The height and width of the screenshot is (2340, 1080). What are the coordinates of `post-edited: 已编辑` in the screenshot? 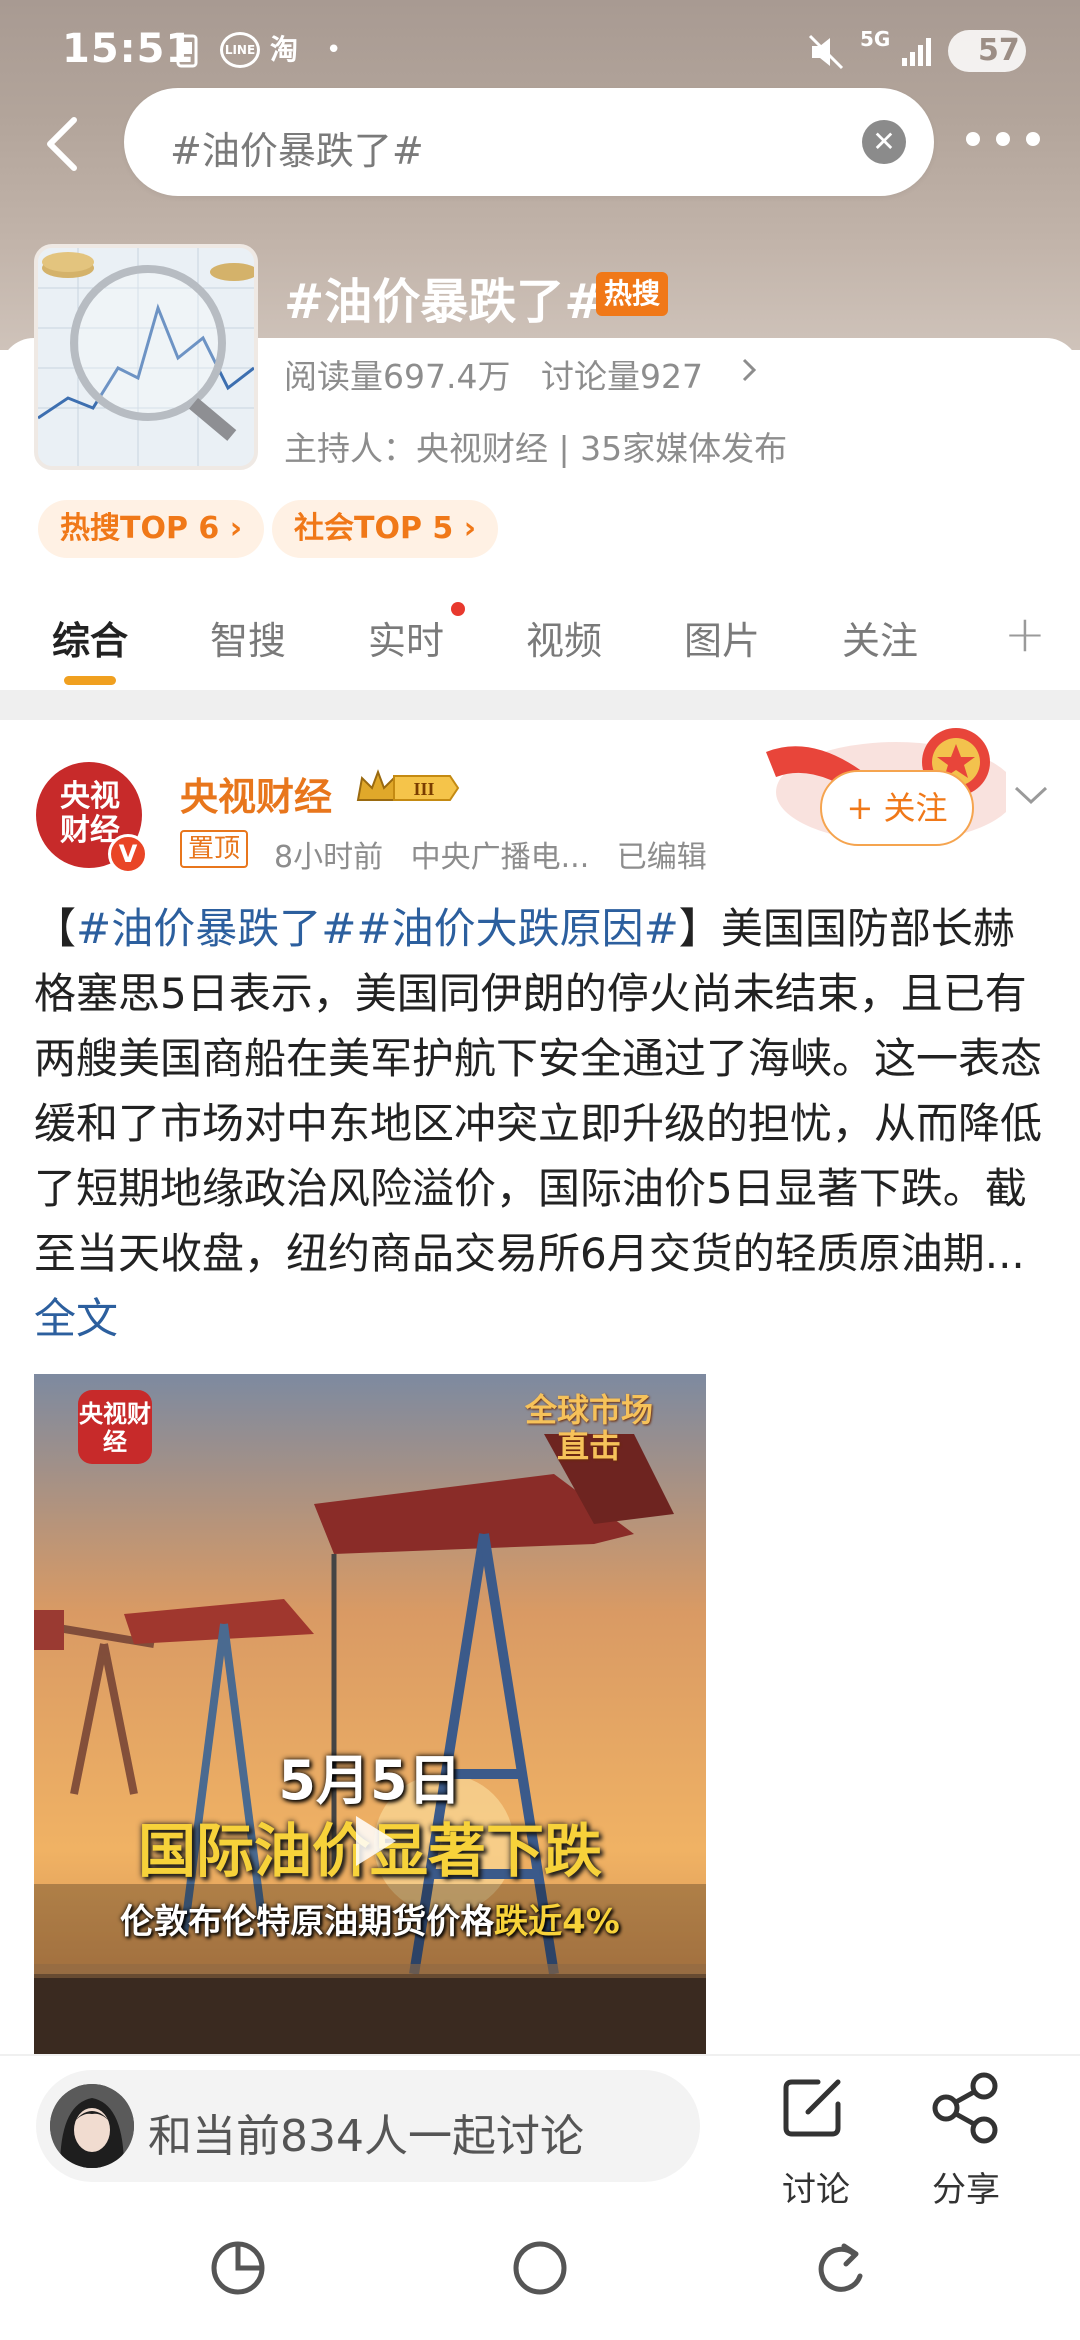 It's located at (661, 857).